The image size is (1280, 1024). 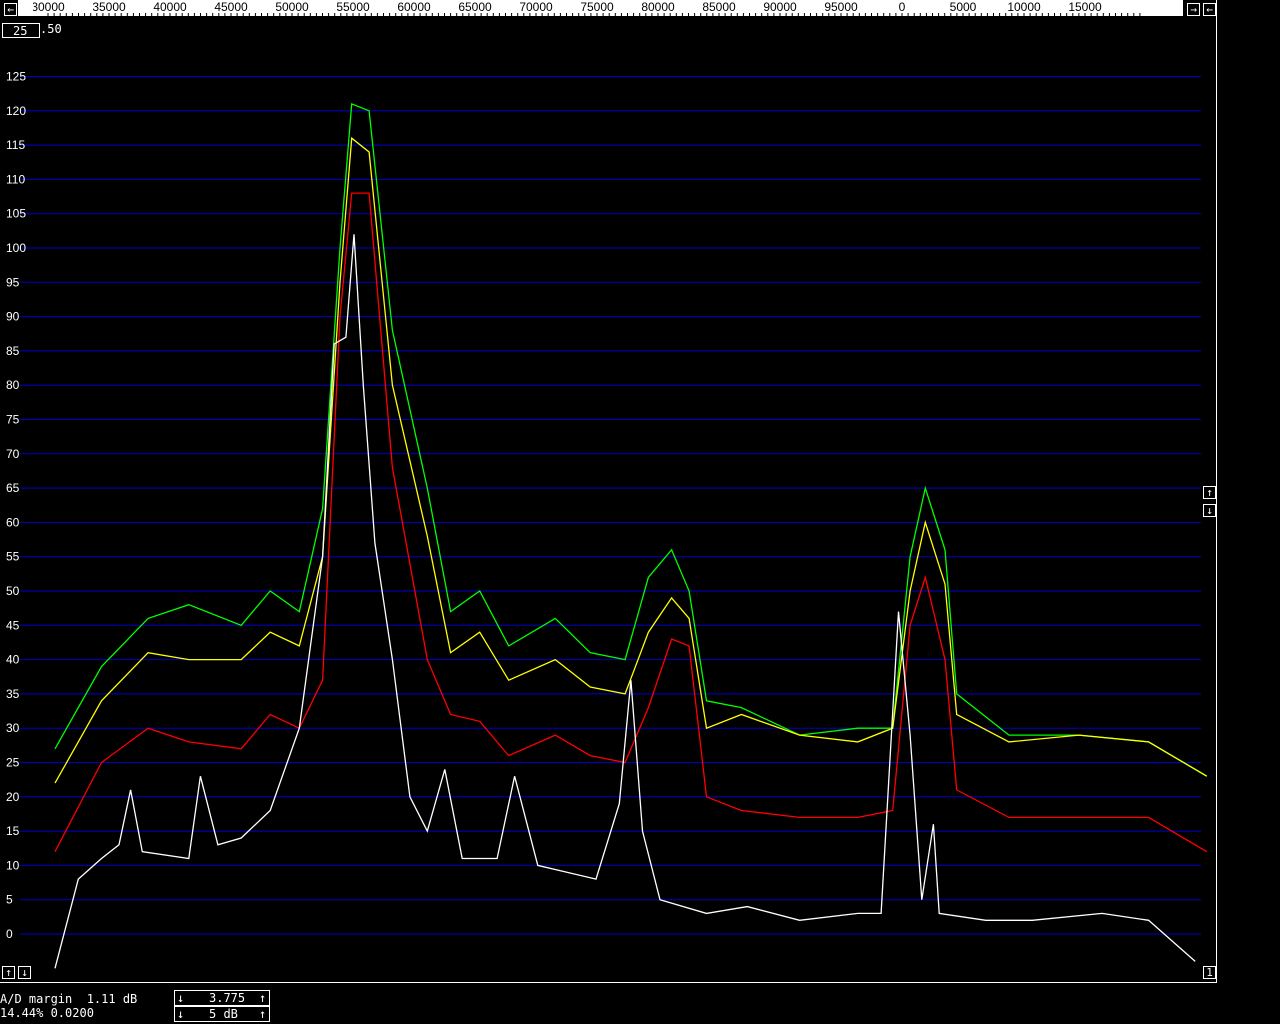 I want to click on gain-spinbox: ↓ 3.775 ↑, so click(x=222, y=998).